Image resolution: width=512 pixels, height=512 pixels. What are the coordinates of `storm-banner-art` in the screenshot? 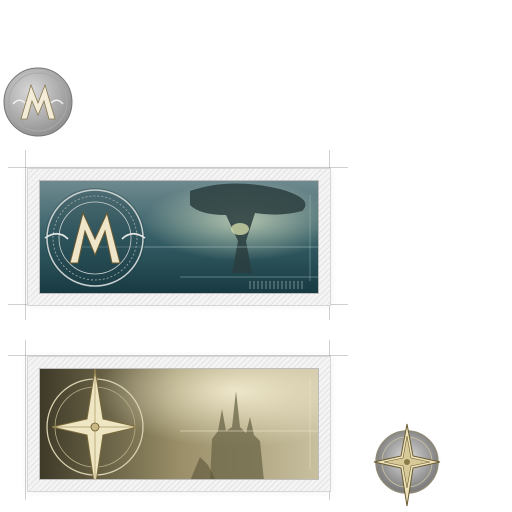 It's located at (179, 237).